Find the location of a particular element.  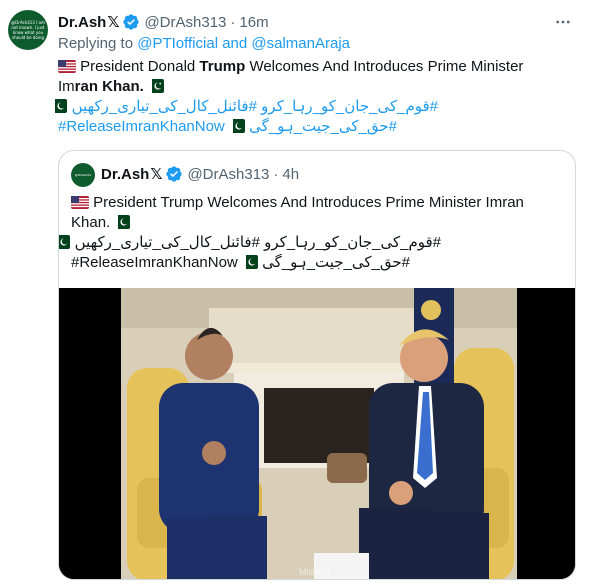

tweet-text-bold: ran Khan. is located at coordinates (109, 86).